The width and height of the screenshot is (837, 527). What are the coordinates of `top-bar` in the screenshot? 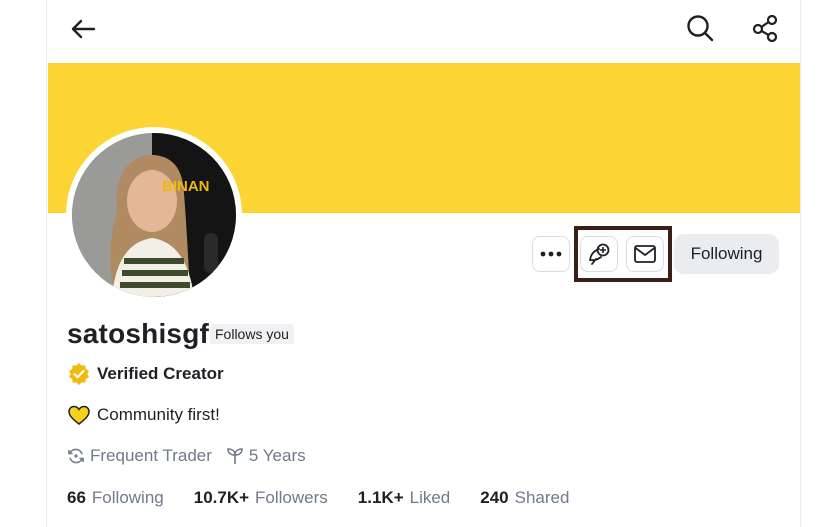 It's located at (423, 31).